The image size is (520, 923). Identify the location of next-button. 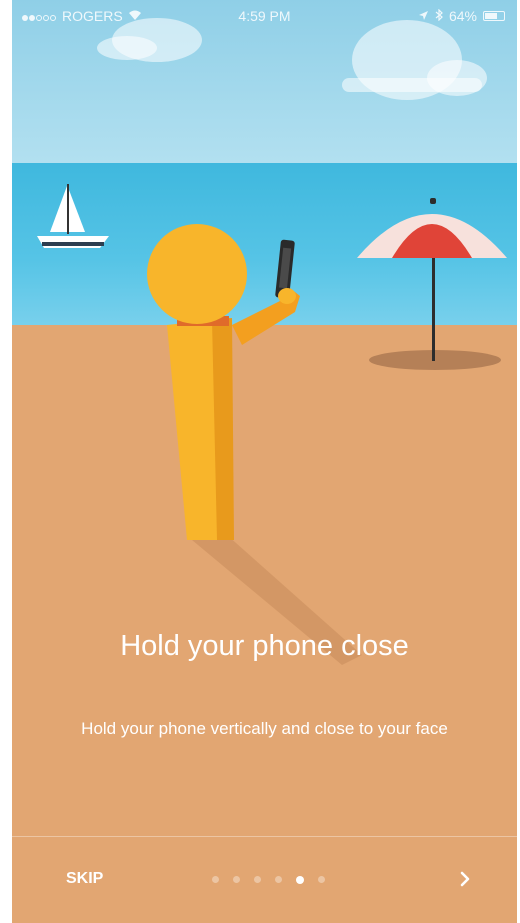
(465, 879).